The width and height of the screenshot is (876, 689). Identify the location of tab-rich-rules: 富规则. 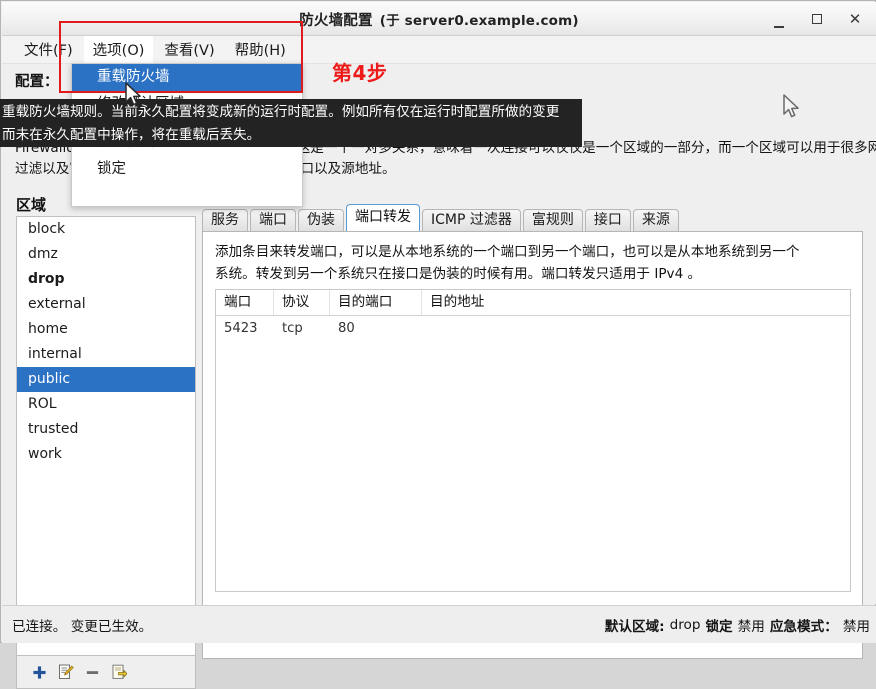
(552, 220).